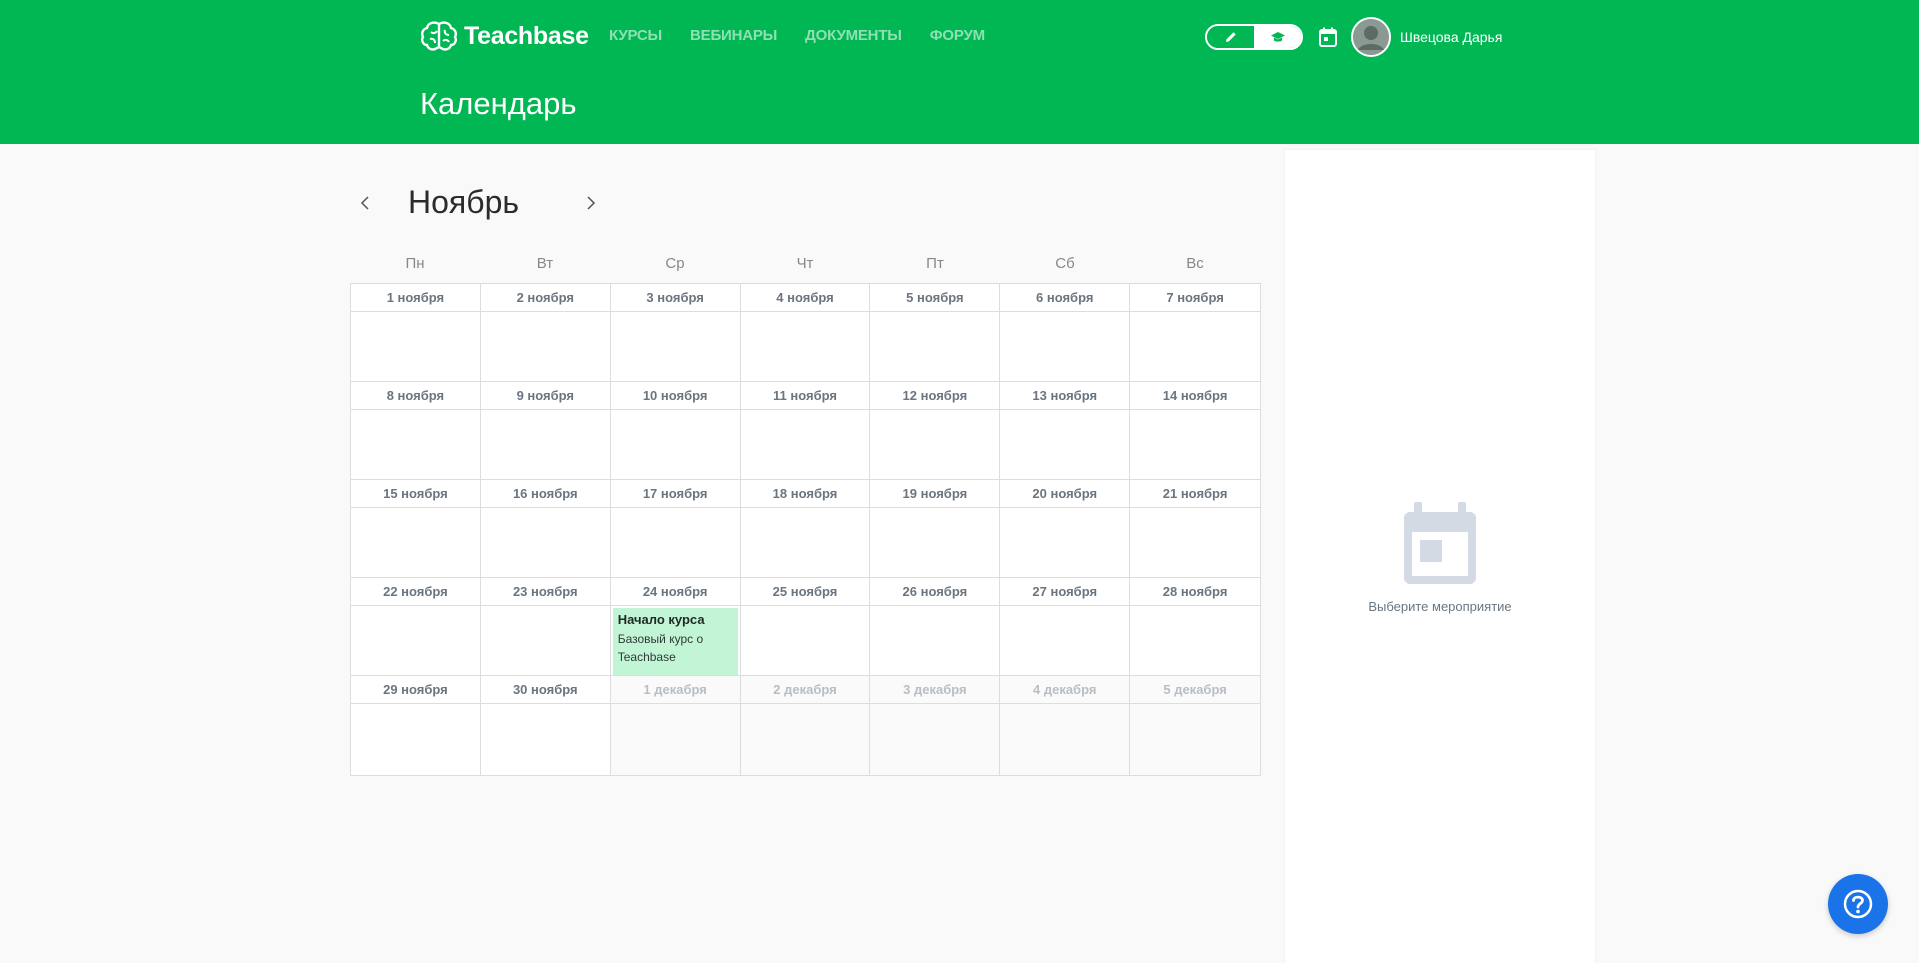 Image resolution: width=1919 pixels, height=963 pixels. Describe the element at coordinates (805, 263) in the screenshot. I see `weekday-label: Чт` at that location.